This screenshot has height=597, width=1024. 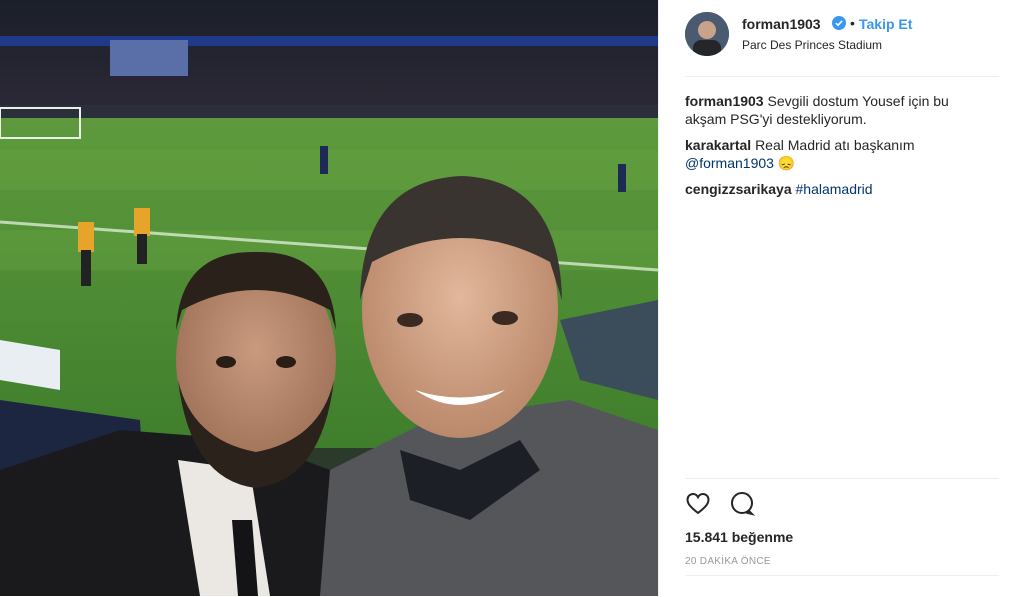 I want to click on username-link: forman1903, so click(x=781, y=24).